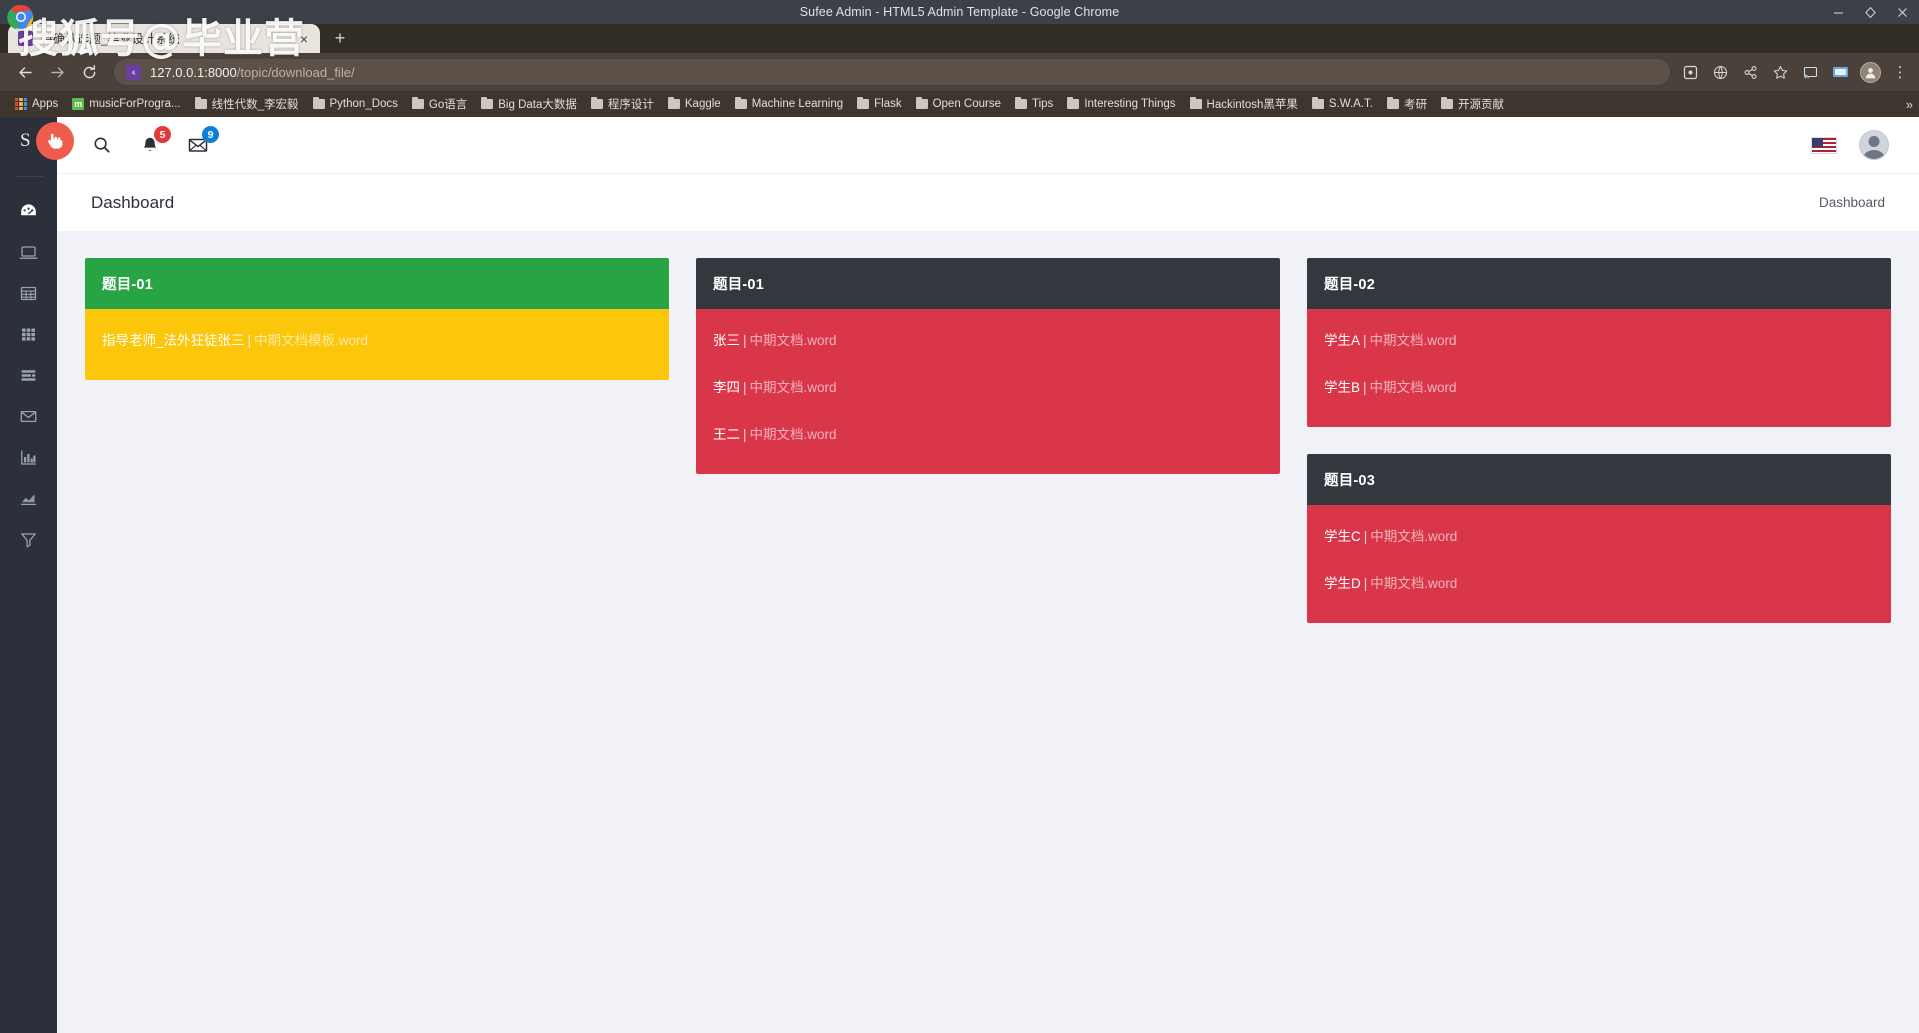 This screenshot has height=1033, width=1919. Describe the element at coordinates (702, 104) in the screenshot. I see `bookmark-label: Kaggle` at that location.